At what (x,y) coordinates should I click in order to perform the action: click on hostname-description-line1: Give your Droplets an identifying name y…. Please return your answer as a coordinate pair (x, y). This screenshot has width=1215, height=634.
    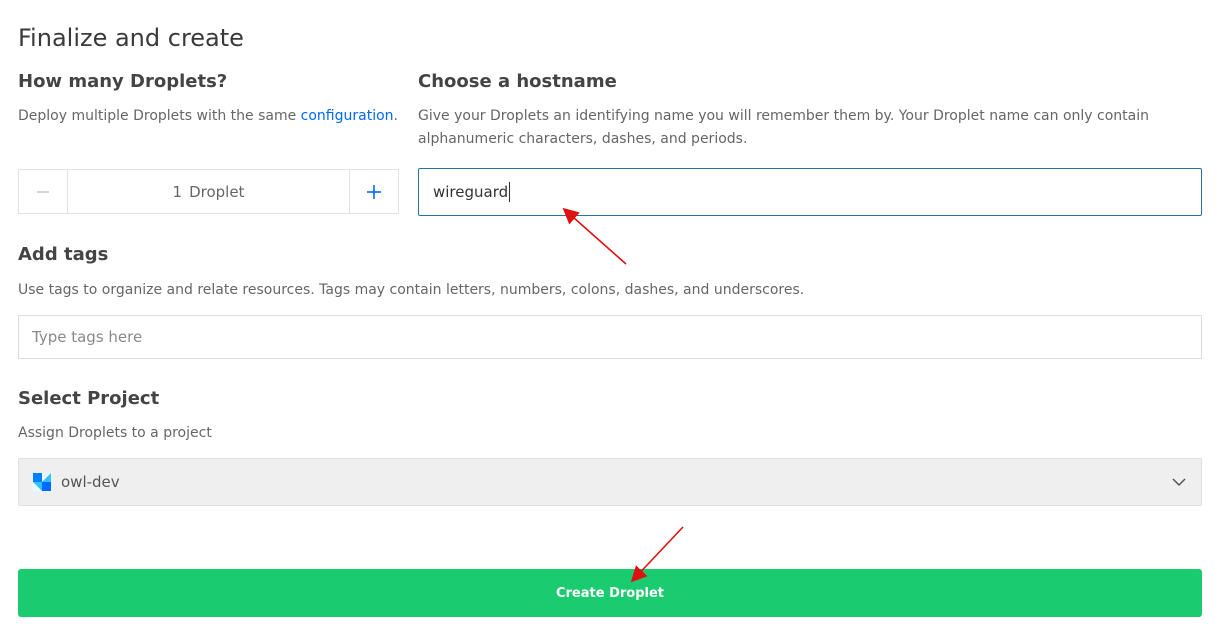
    Looking at the image, I should click on (783, 116).